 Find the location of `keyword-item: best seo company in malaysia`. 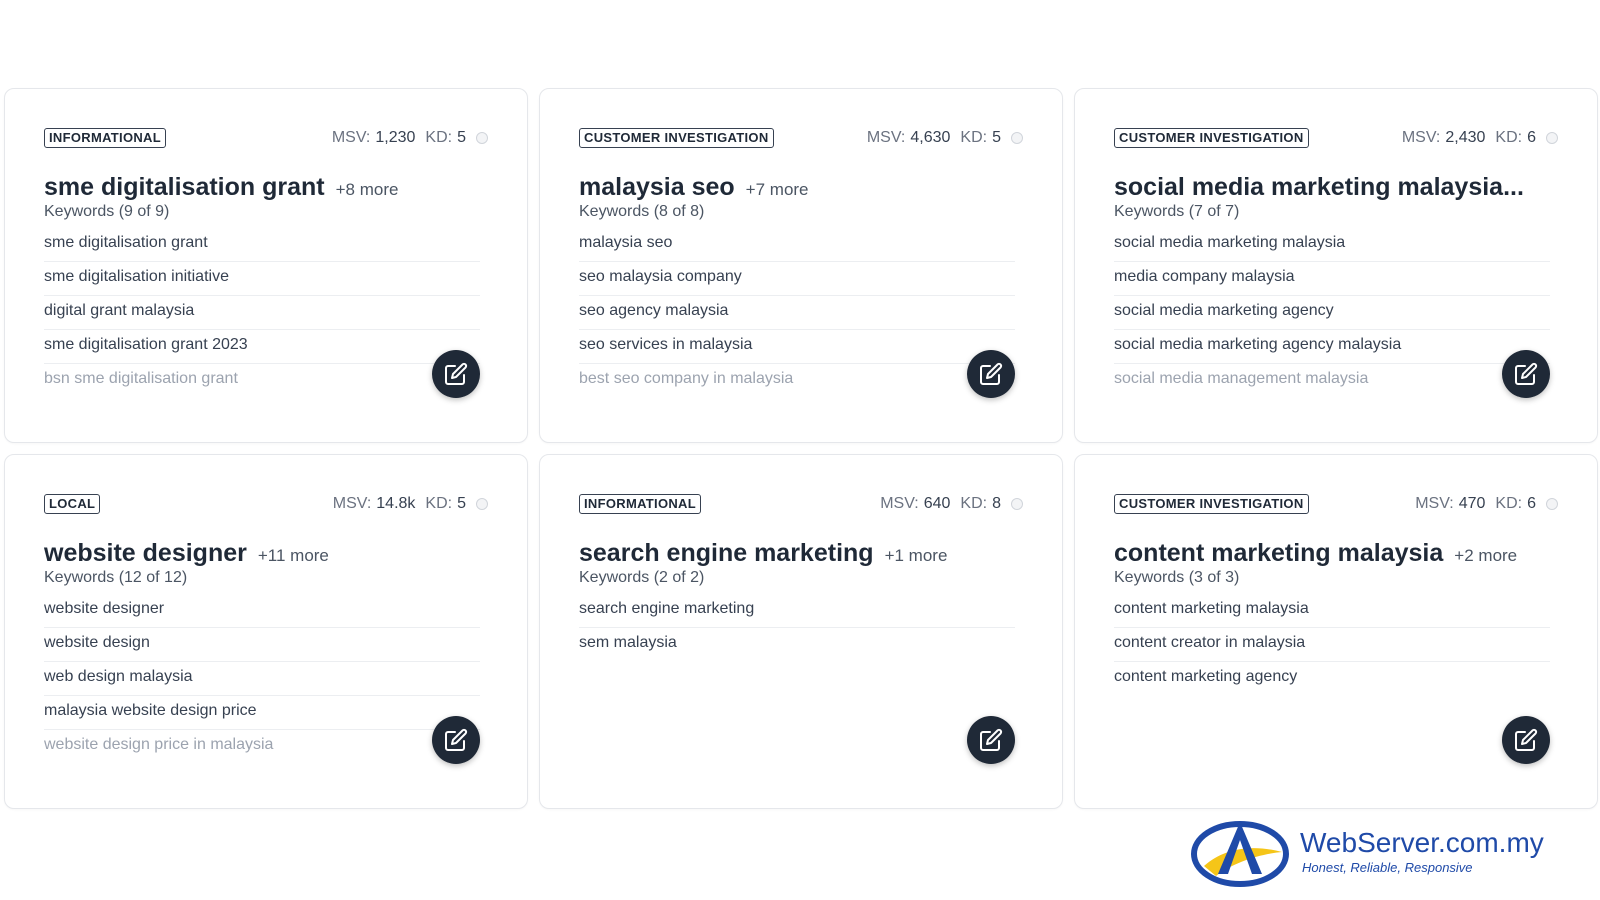

keyword-item: best seo company in malaysia is located at coordinates (686, 378).